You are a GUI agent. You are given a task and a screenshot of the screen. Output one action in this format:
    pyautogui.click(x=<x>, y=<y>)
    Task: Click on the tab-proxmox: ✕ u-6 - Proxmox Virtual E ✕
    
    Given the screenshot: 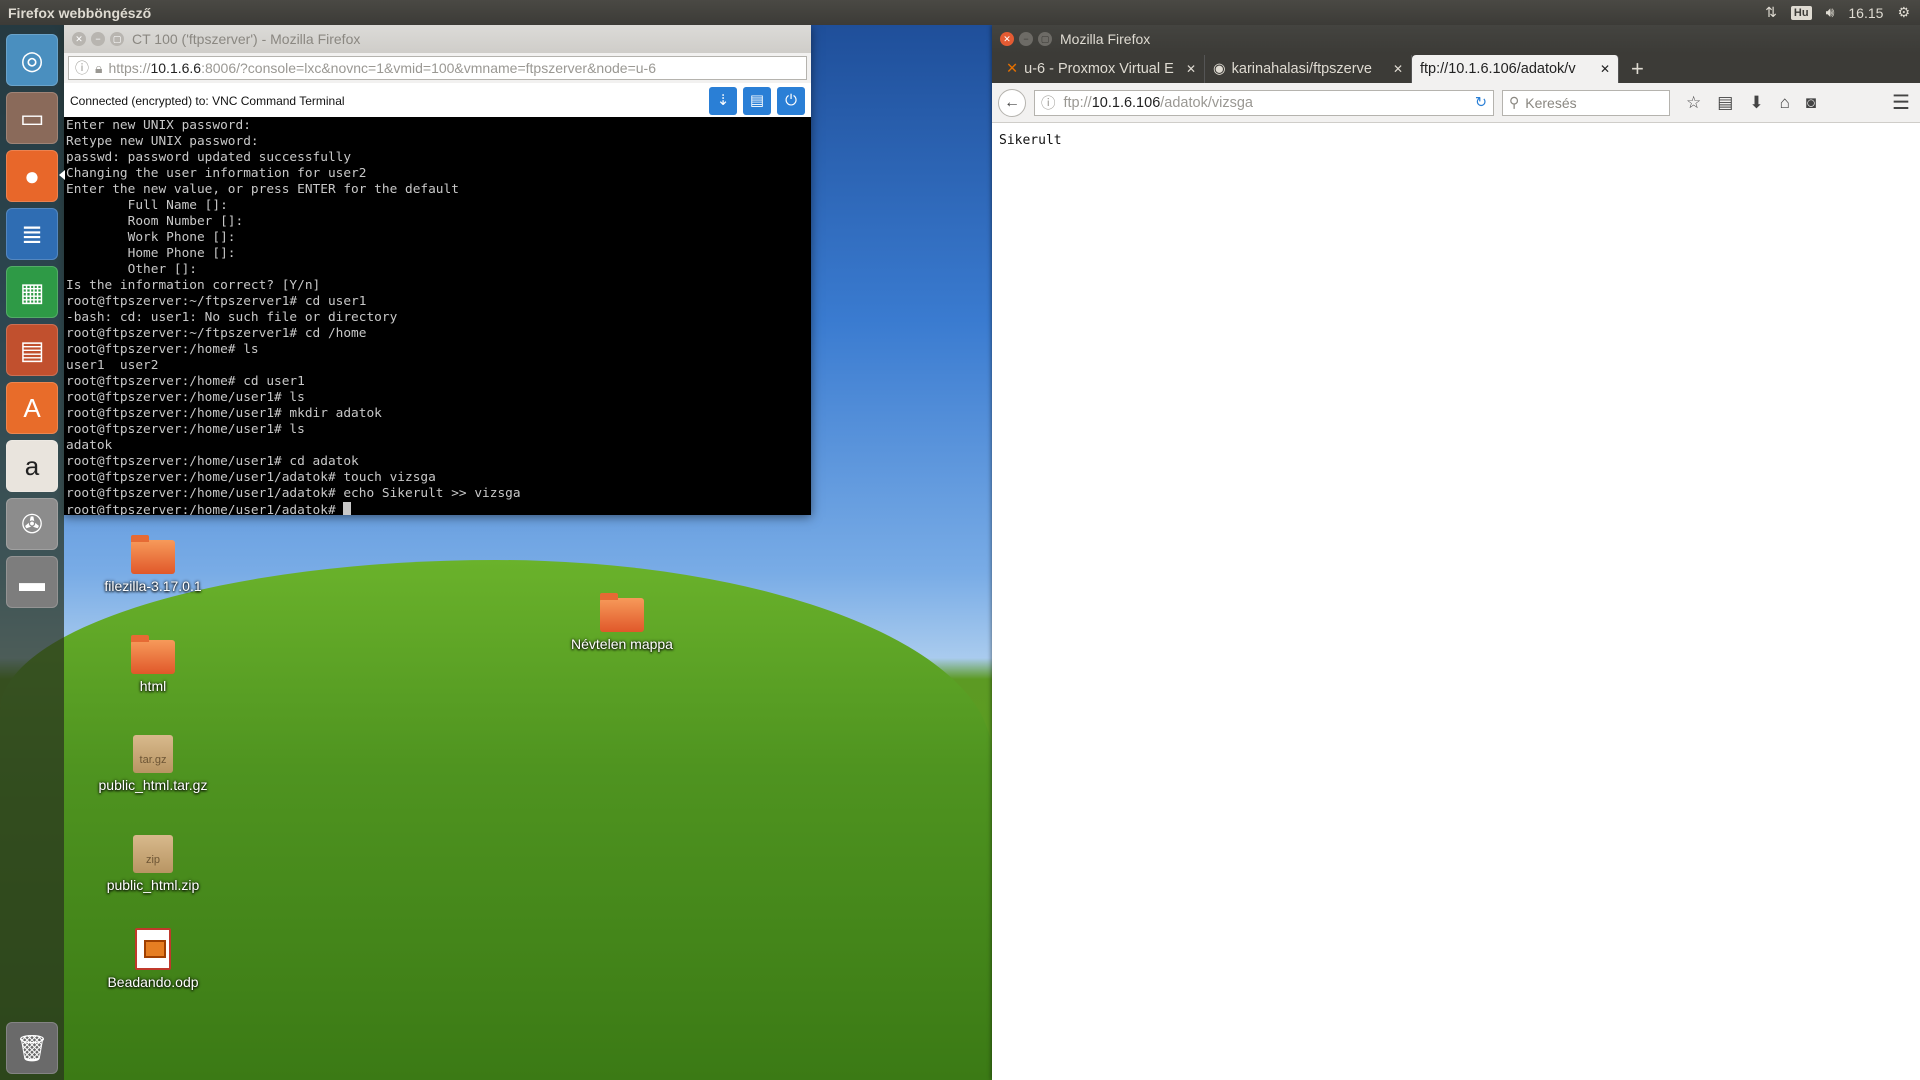 What is the action you would take?
    pyautogui.click(x=1101, y=69)
    